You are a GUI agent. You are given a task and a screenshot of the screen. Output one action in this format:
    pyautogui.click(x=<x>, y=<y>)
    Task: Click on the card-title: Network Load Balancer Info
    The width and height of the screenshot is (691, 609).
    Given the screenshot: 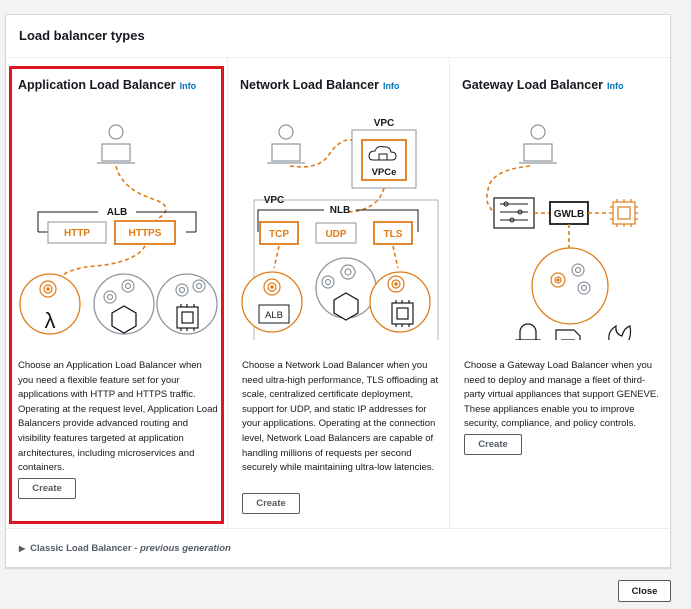 What is the action you would take?
    pyautogui.click(x=319, y=85)
    